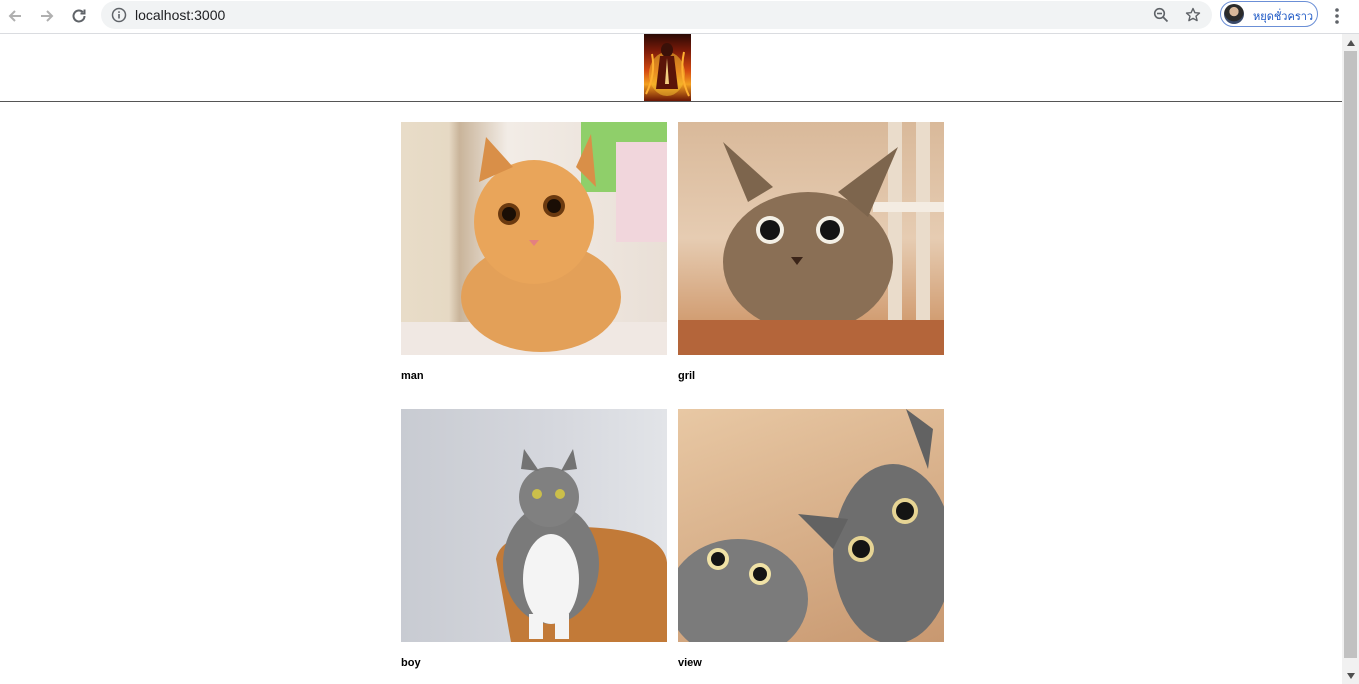 The image size is (1359, 684). I want to click on reload-icon, so click(79, 16).